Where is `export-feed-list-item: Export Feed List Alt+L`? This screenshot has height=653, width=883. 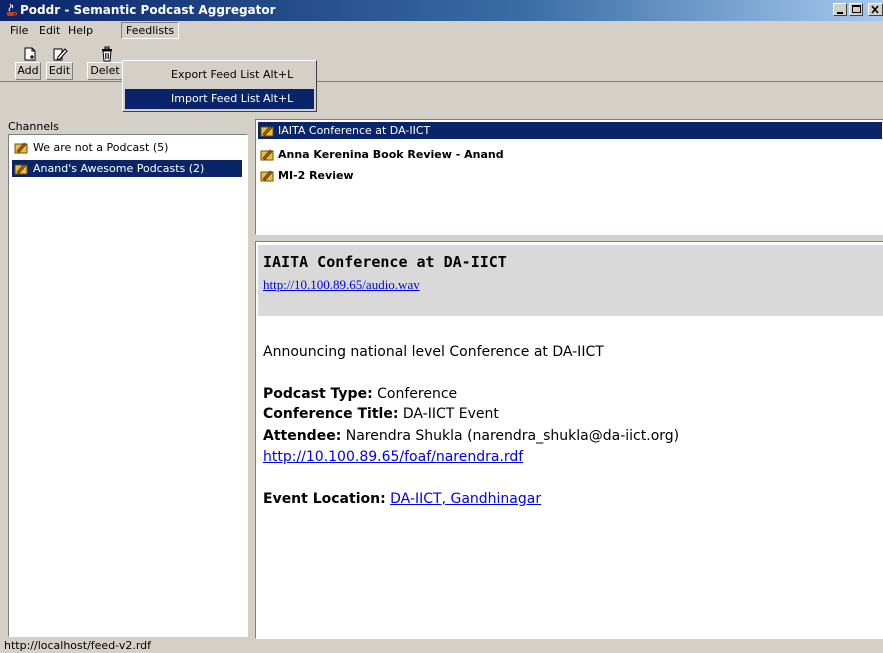
export-feed-list-item: Export Feed List Alt+L is located at coordinates (219, 75).